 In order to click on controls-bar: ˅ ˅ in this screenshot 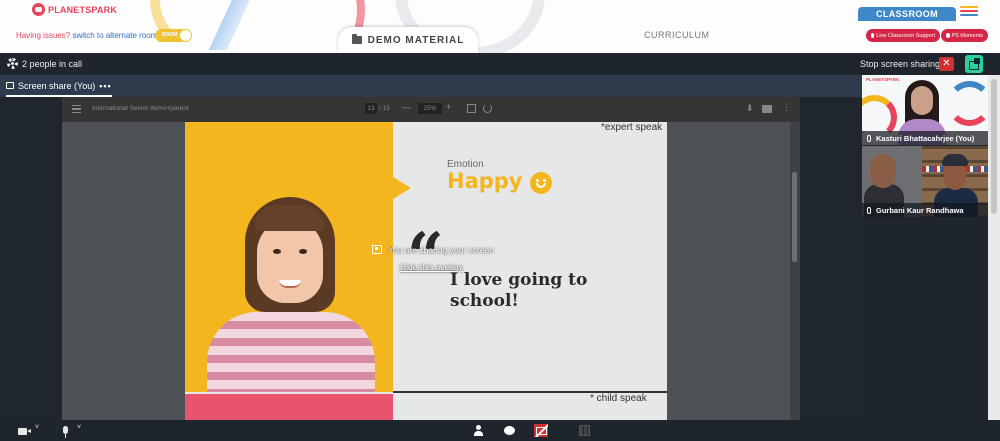, I will do `click(500, 430)`.